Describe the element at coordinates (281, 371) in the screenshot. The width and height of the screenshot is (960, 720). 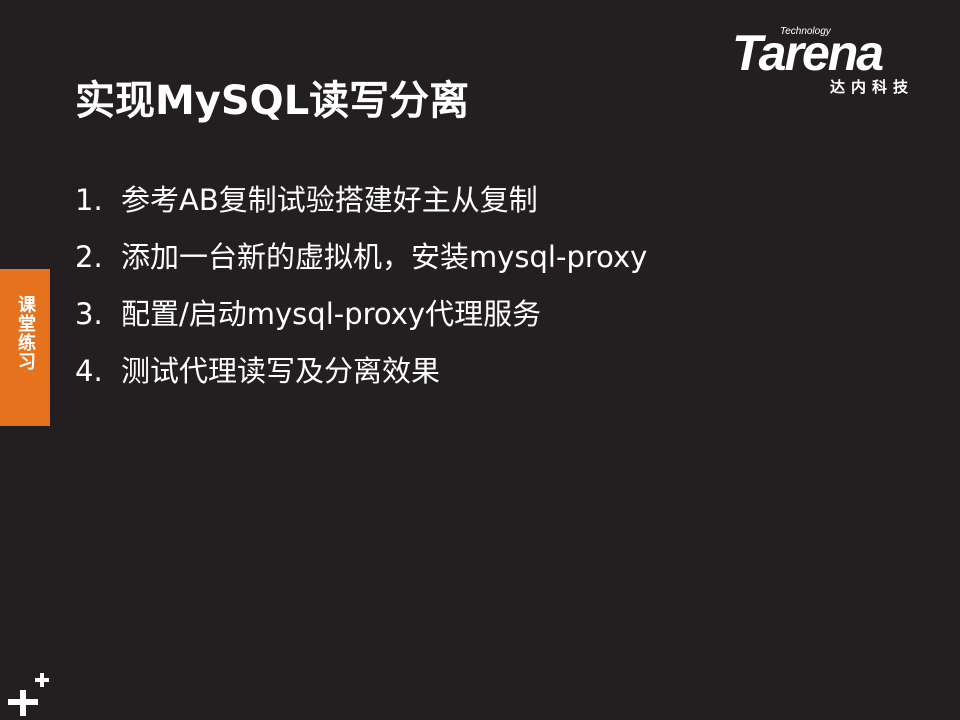
I see `step-text: 测试代理读写及分离效果` at that location.